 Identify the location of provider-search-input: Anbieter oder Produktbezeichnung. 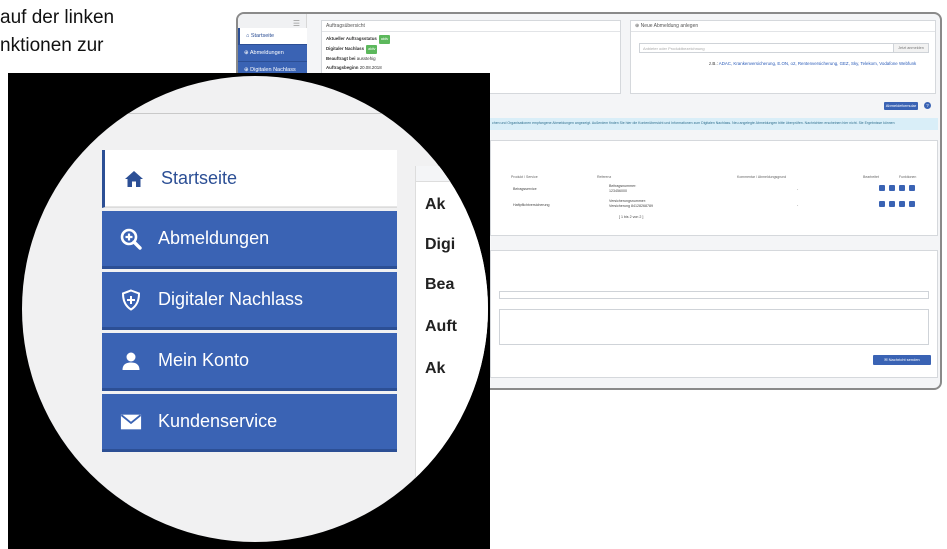
(781, 48).